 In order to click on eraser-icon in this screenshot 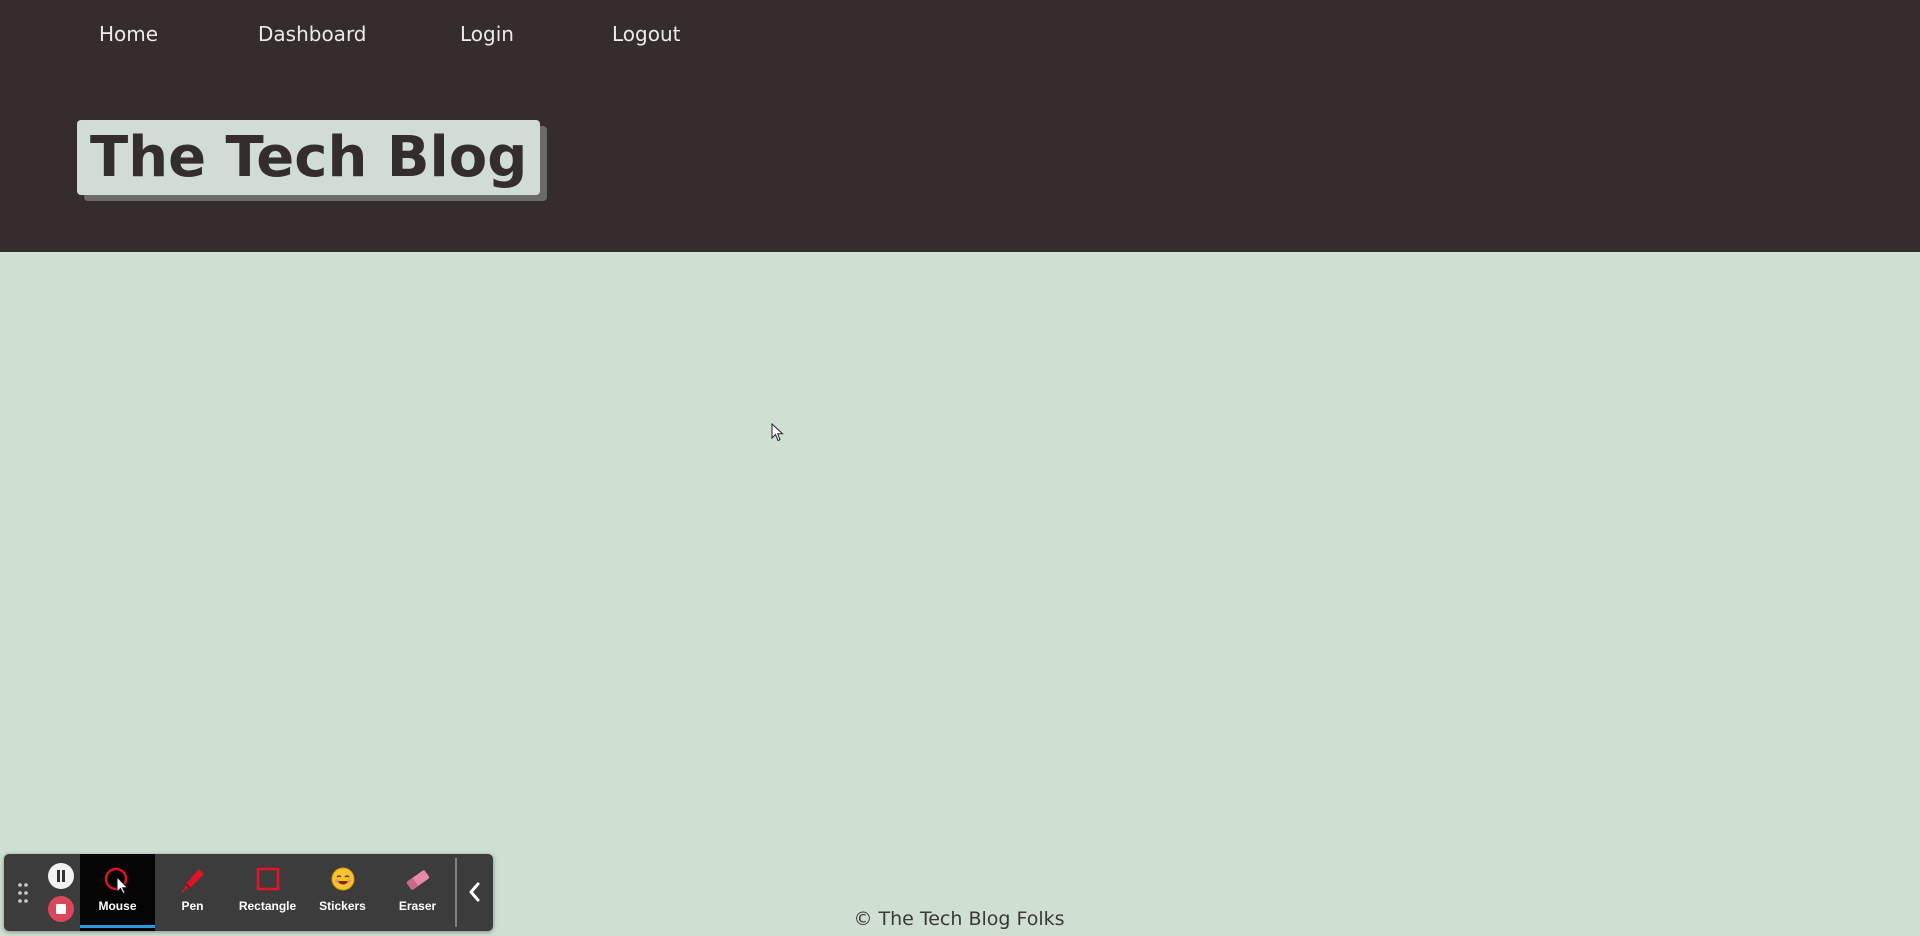, I will do `click(418, 880)`.